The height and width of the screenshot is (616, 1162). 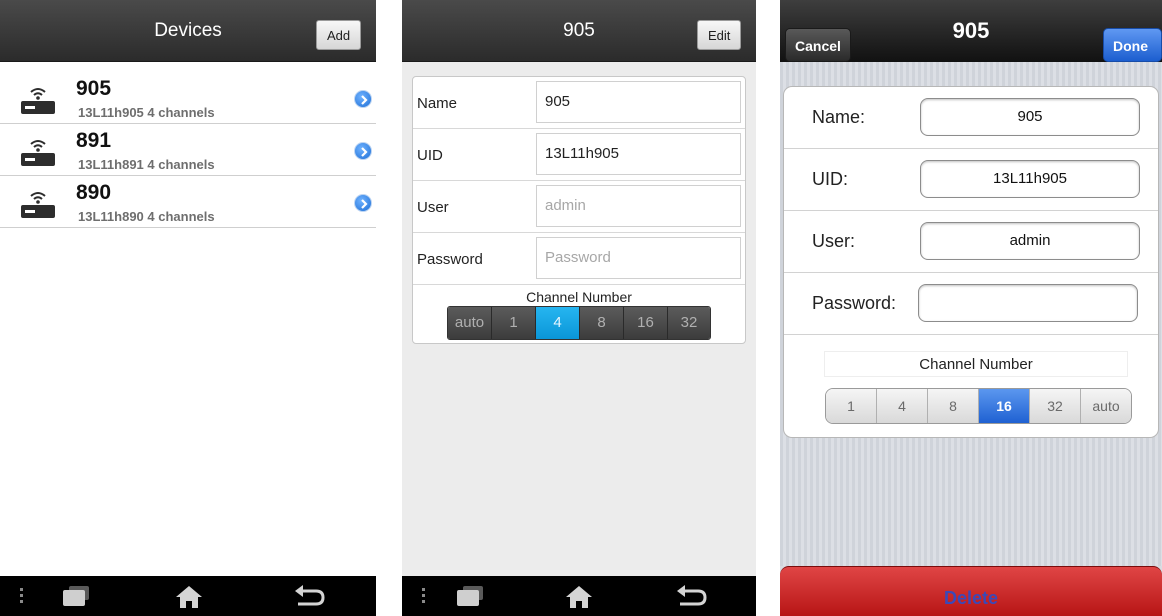 I want to click on device-subtitle: 13L11h891 4 channels, so click(x=146, y=164).